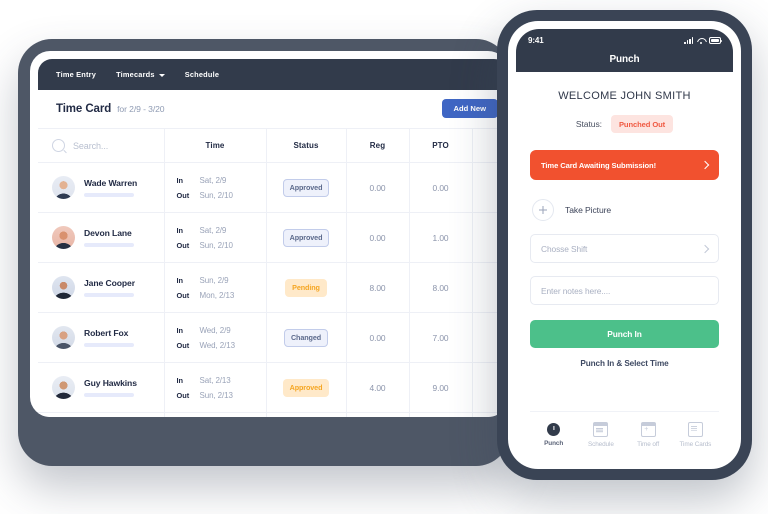 The image size is (768, 514). I want to click on status-bar-time: 9:41, so click(536, 40).